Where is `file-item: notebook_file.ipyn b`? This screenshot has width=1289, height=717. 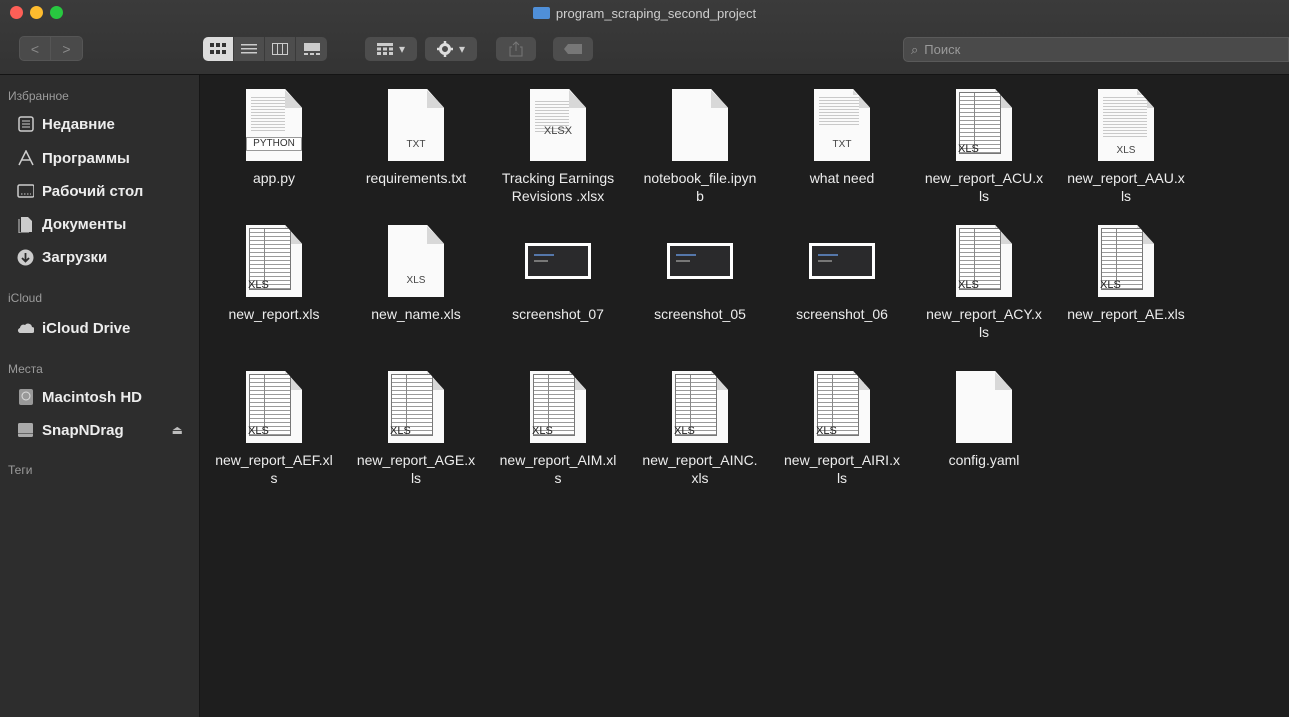
file-item: notebook_file.ipyn b is located at coordinates (700, 147).